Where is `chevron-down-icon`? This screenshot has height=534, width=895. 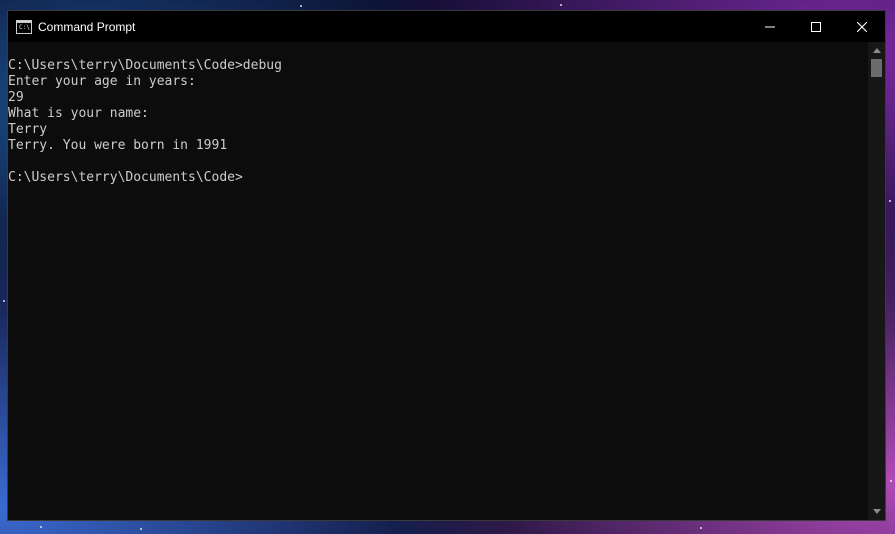 chevron-down-icon is located at coordinates (876, 511).